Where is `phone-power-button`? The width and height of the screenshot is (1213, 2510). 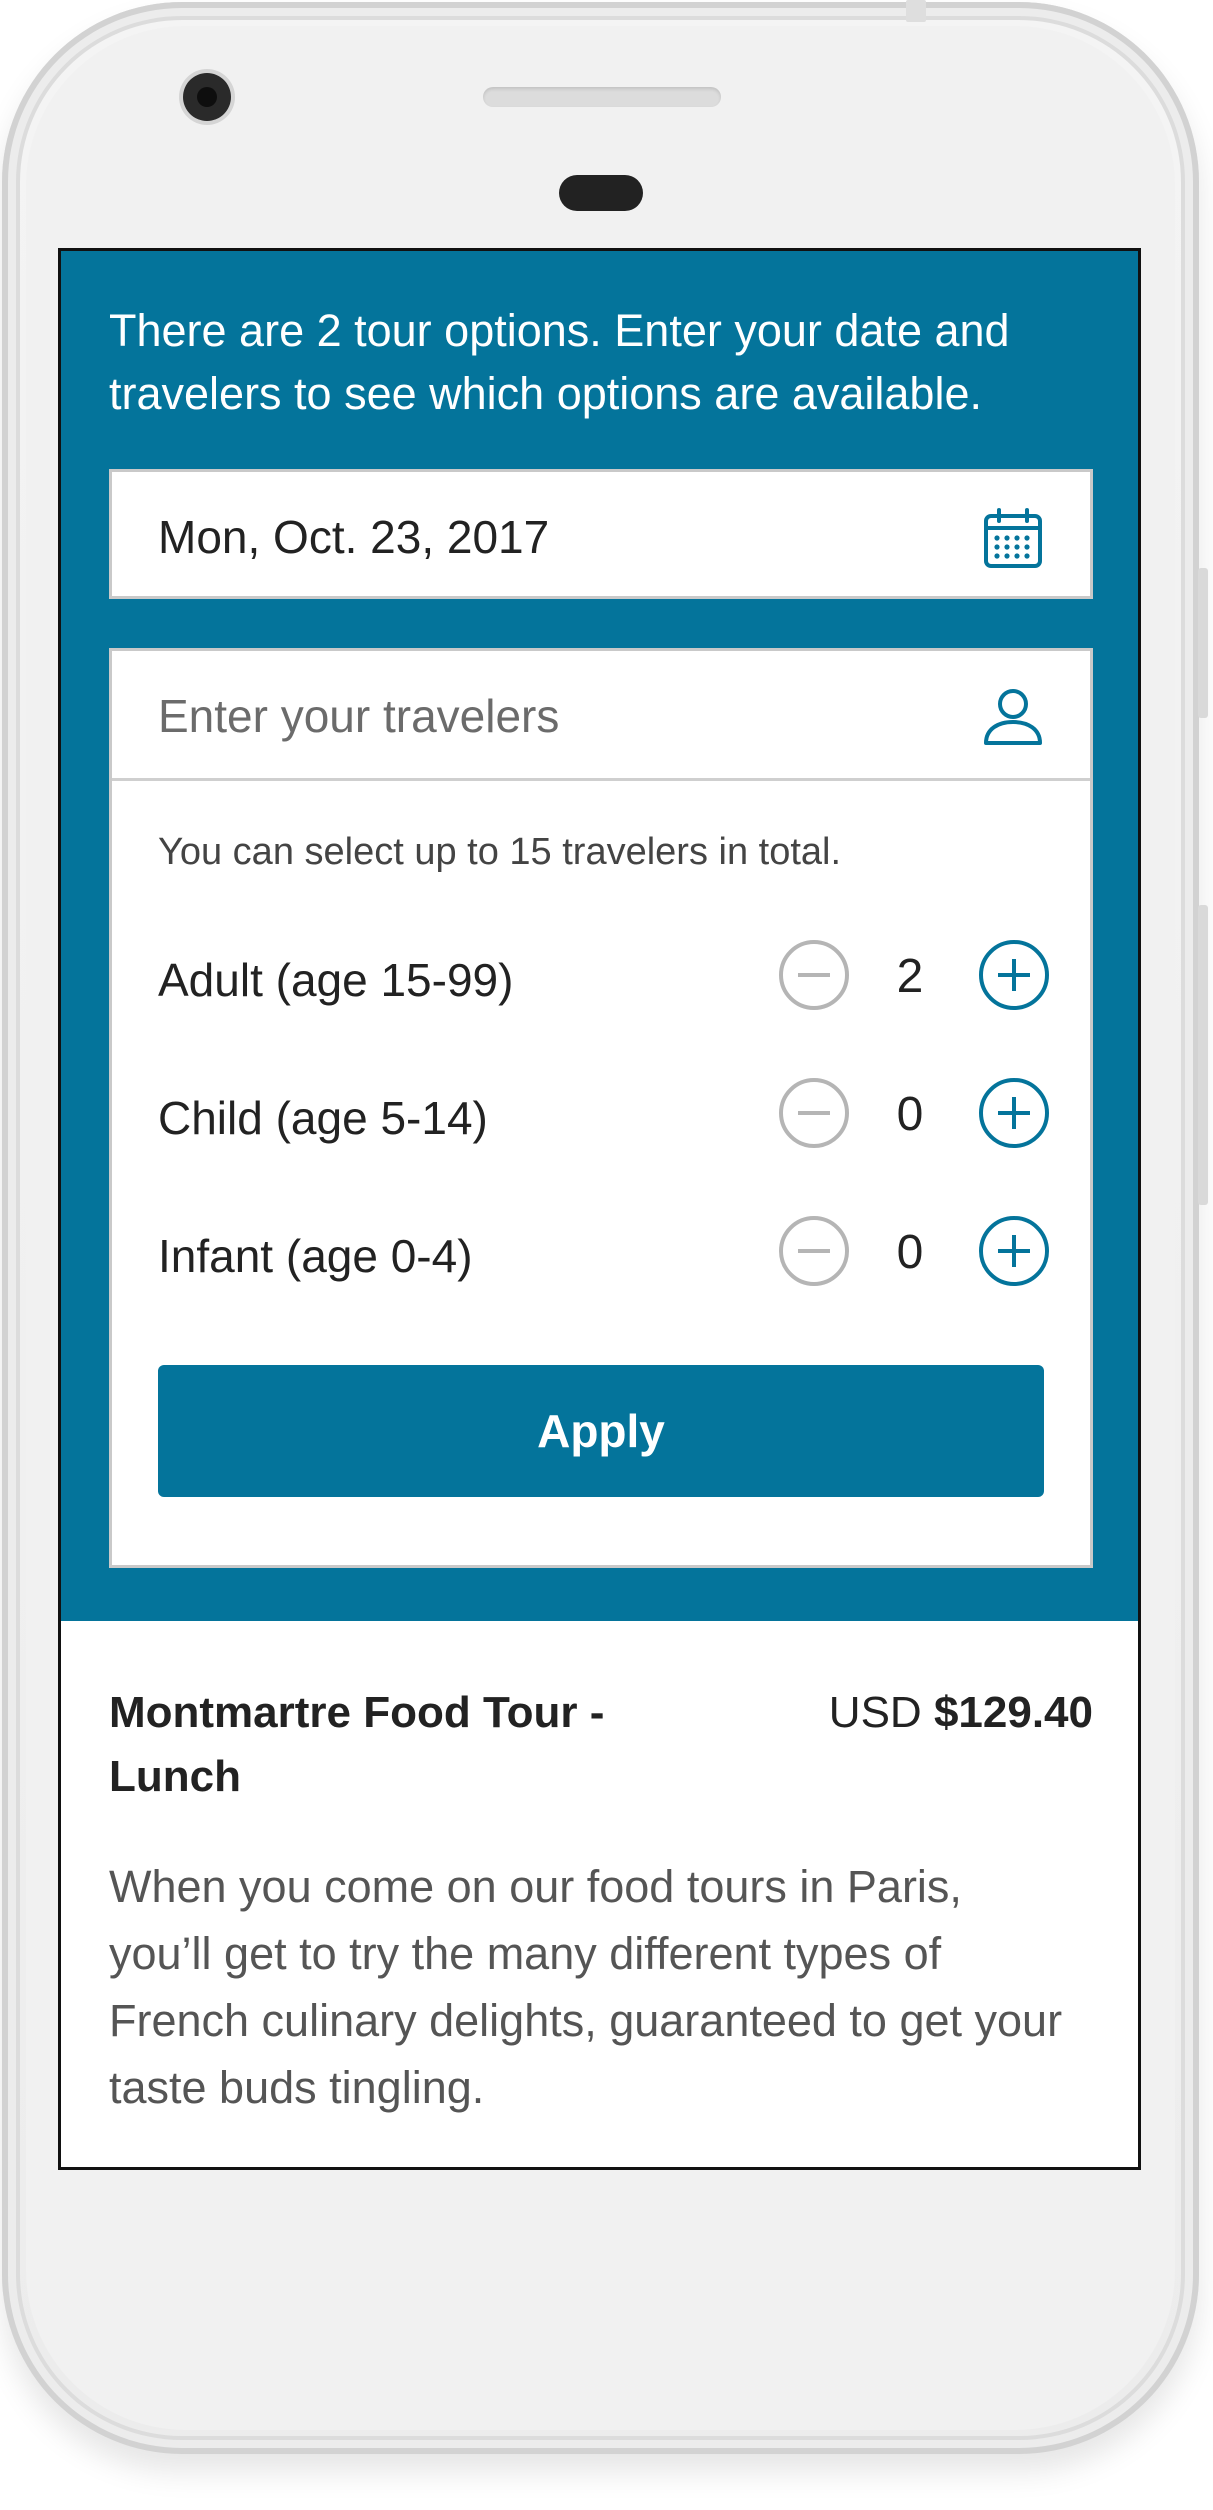 phone-power-button is located at coordinates (1203, 1055).